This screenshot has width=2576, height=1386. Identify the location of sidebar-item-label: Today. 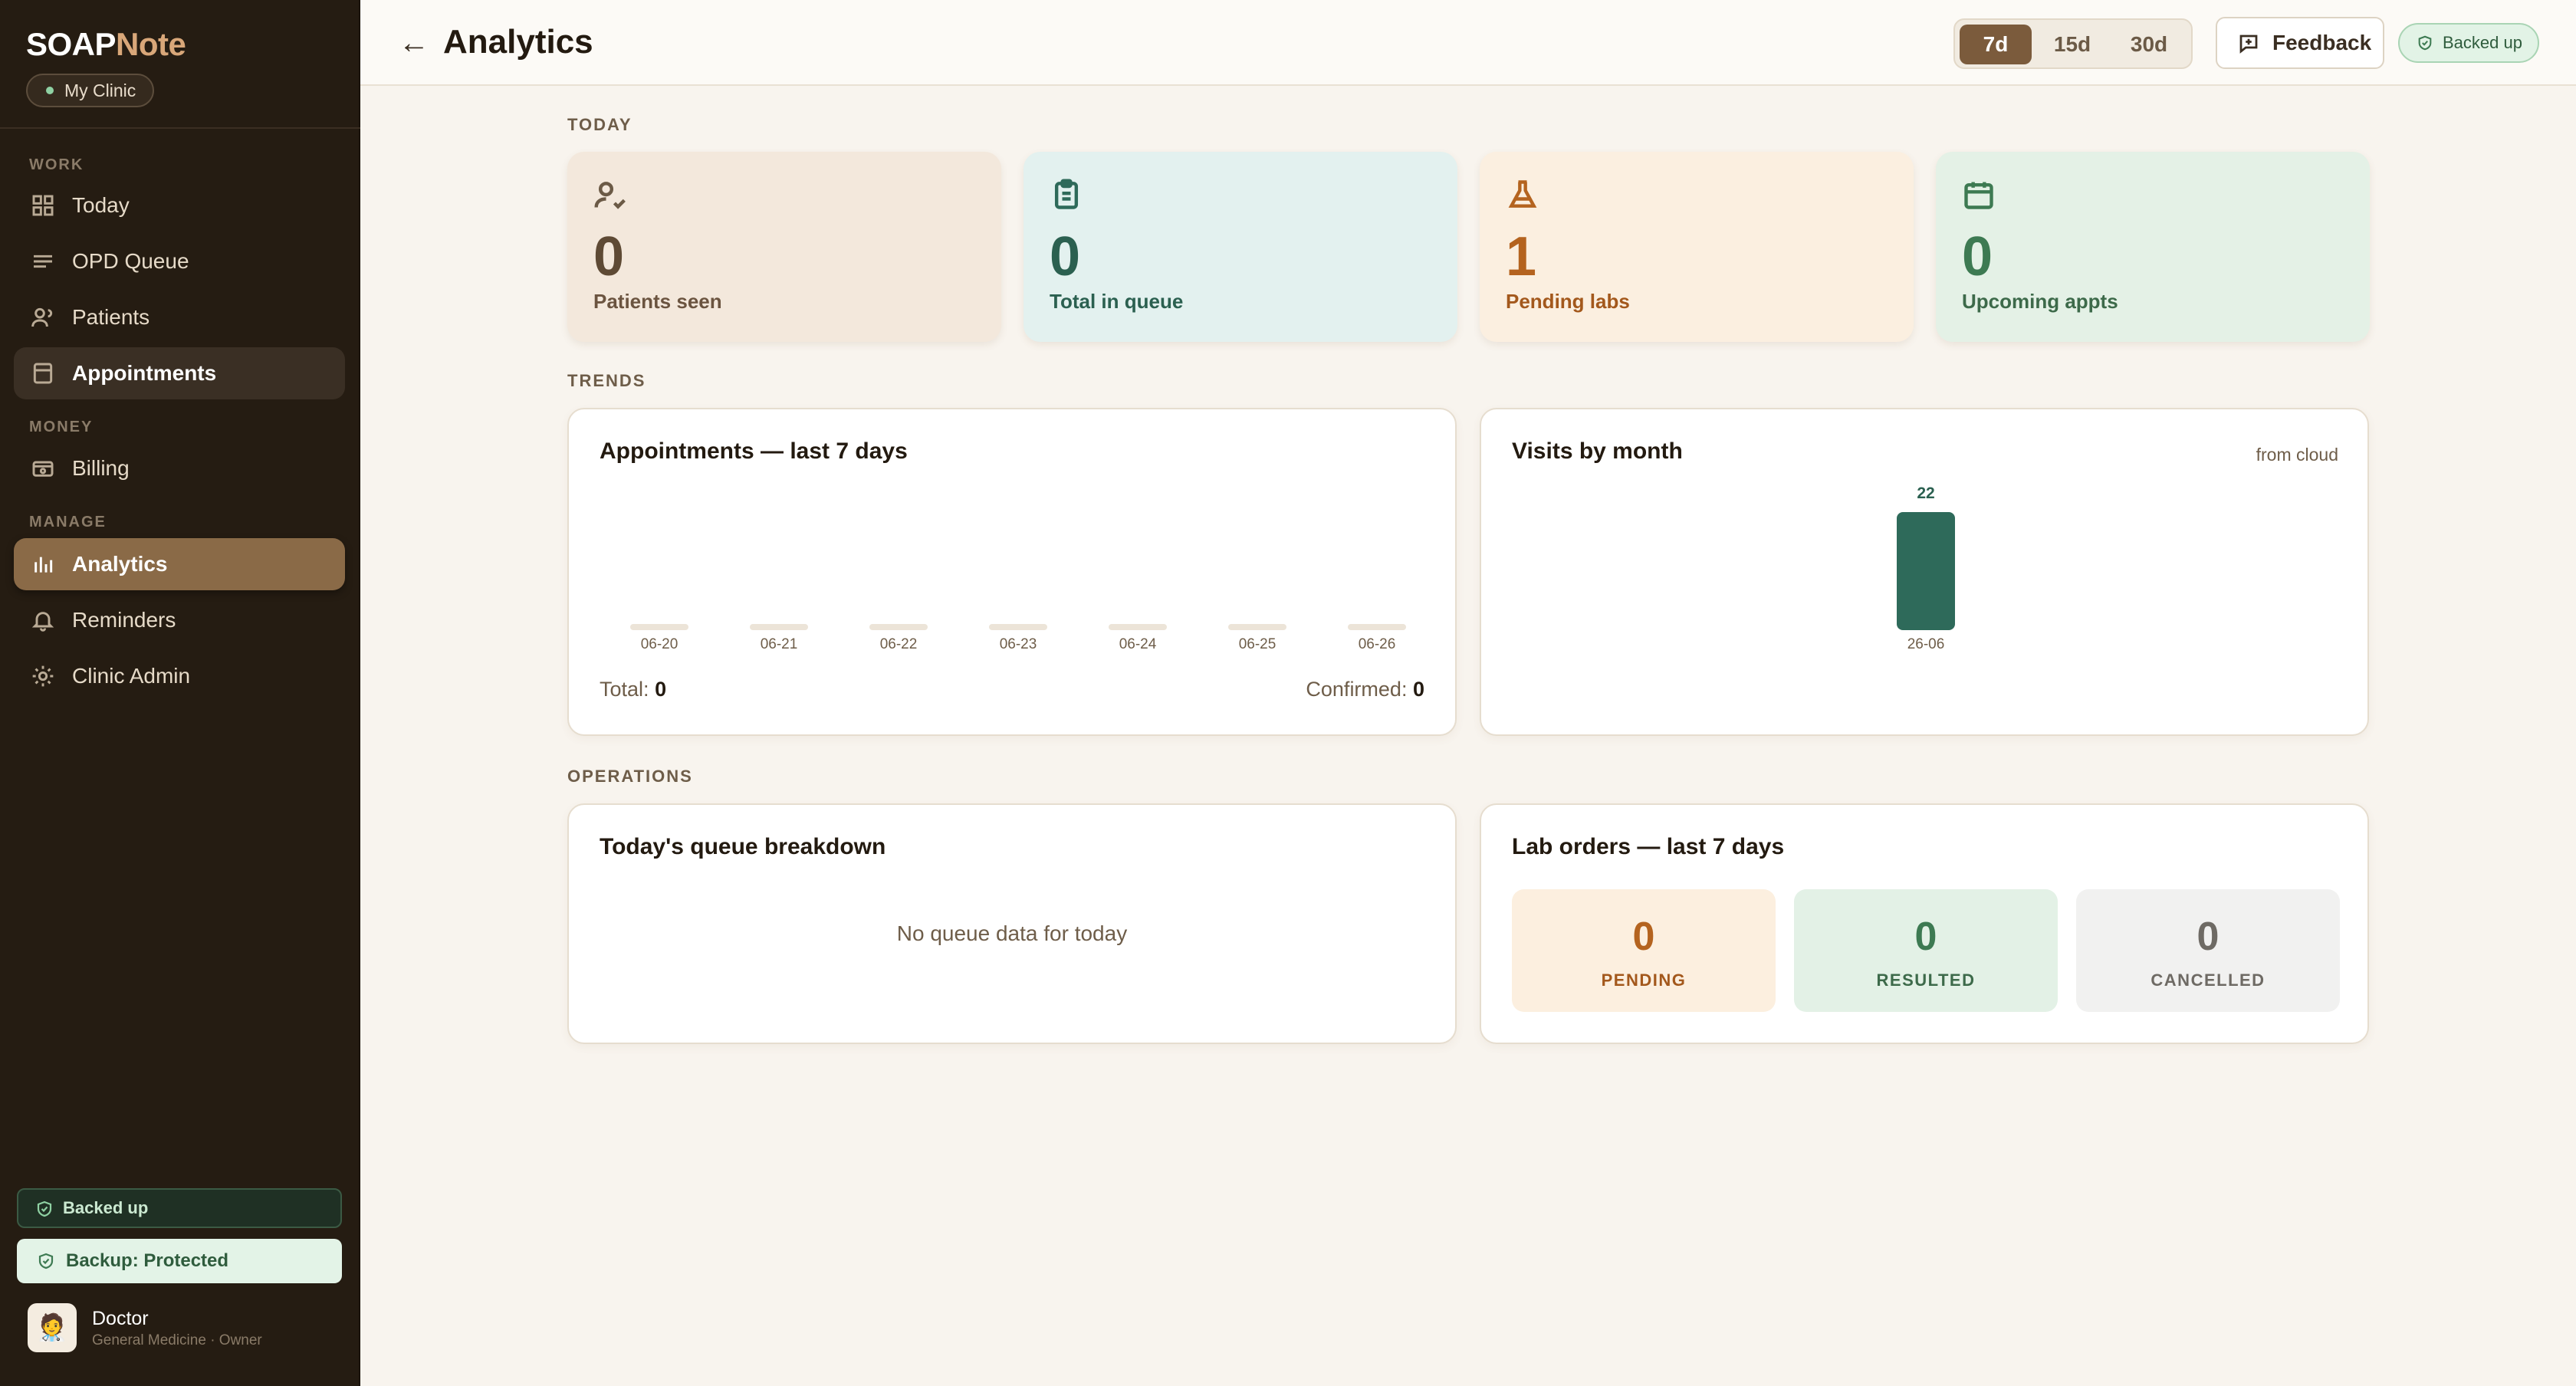
(101, 205).